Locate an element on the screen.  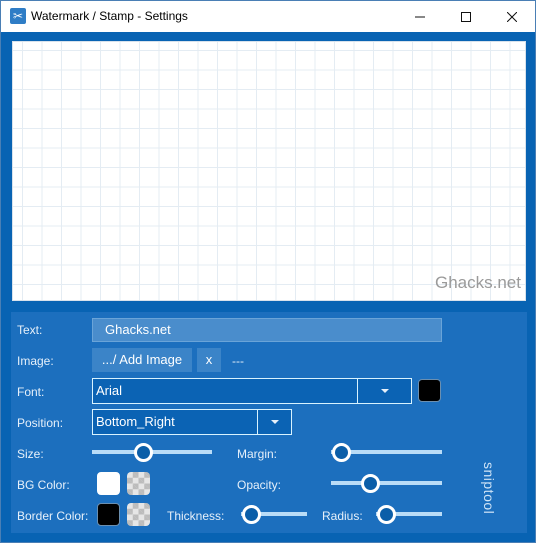
border-color-swatch is located at coordinates (108, 514).